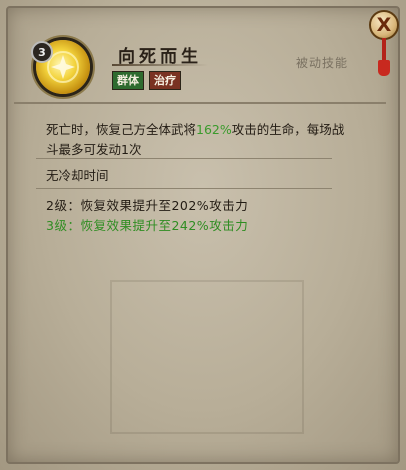  I want to click on tag-heal: 治疗, so click(165, 80).